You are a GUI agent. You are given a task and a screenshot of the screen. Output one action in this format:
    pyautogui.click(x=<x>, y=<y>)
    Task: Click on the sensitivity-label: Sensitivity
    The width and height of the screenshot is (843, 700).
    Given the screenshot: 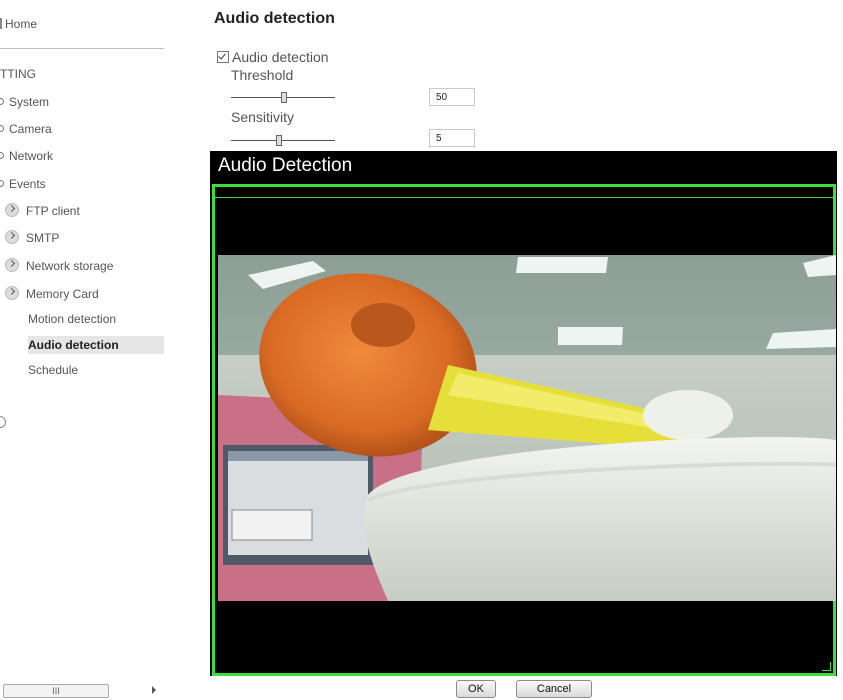 What is the action you would take?
    pyautogui.click(x=263, y=117)
    